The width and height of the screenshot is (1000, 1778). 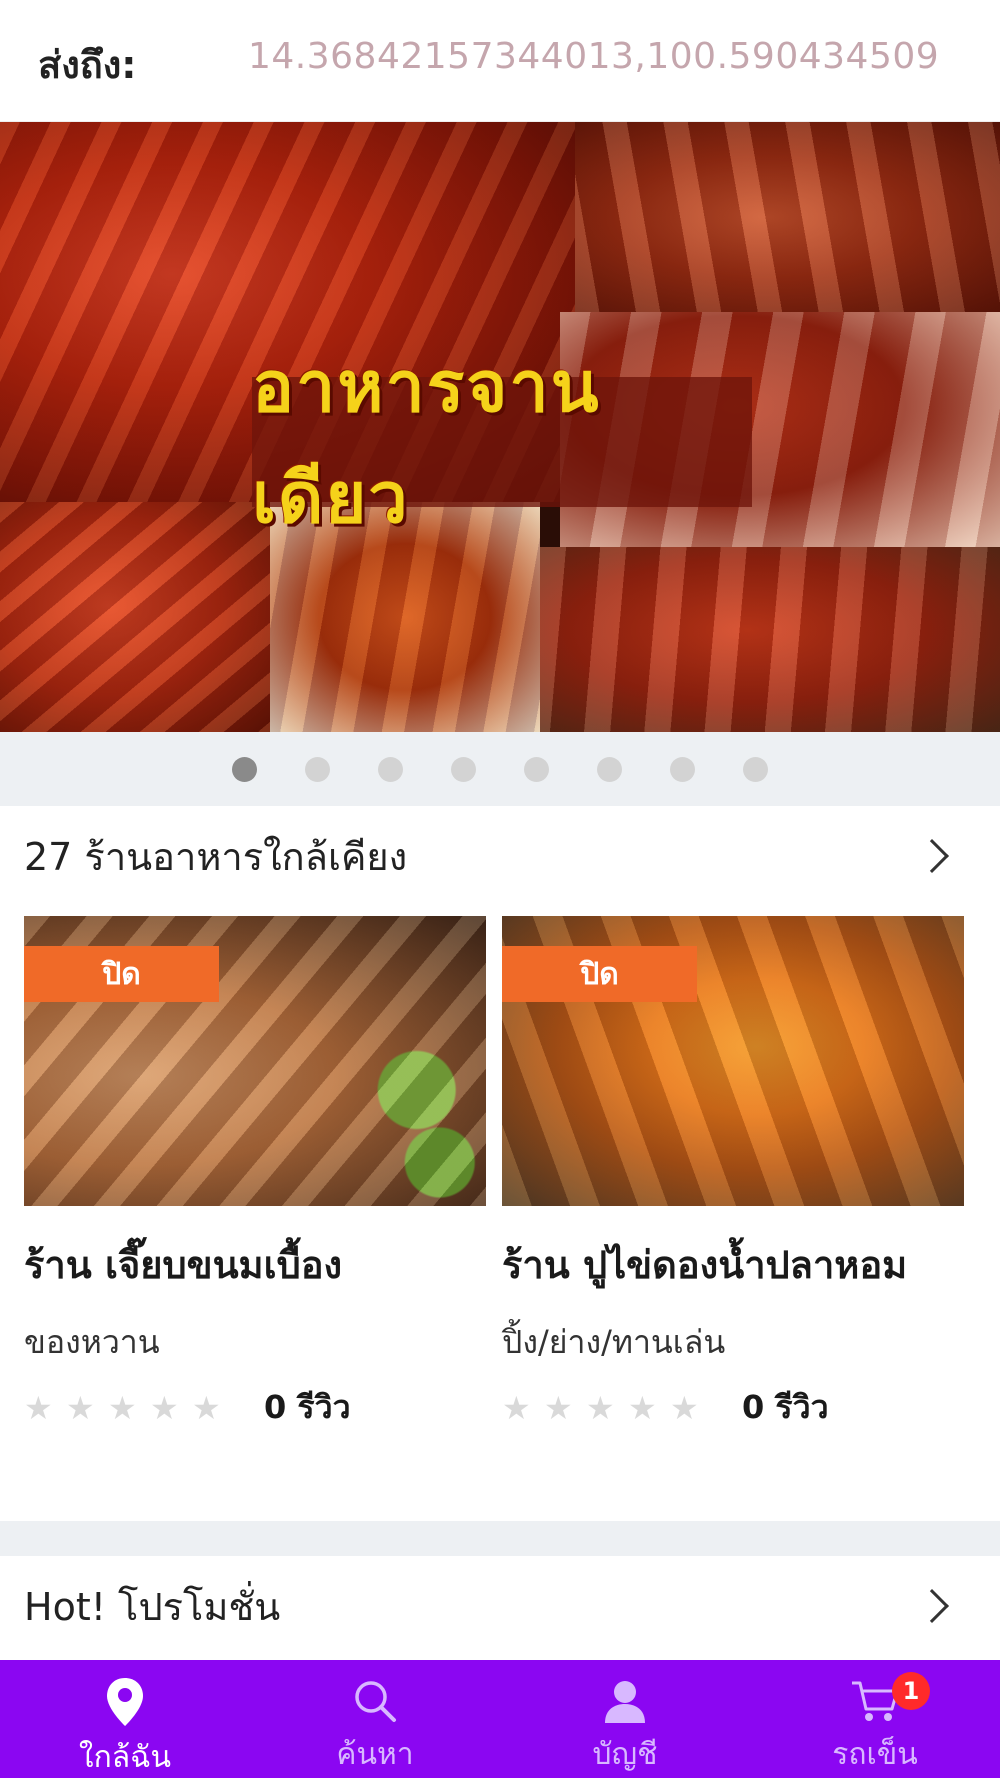 What do you see at coordinates (875, 1754) in the screenshot?
I see `nav-label: รถเข็น` at bounding box center [875, 1754].